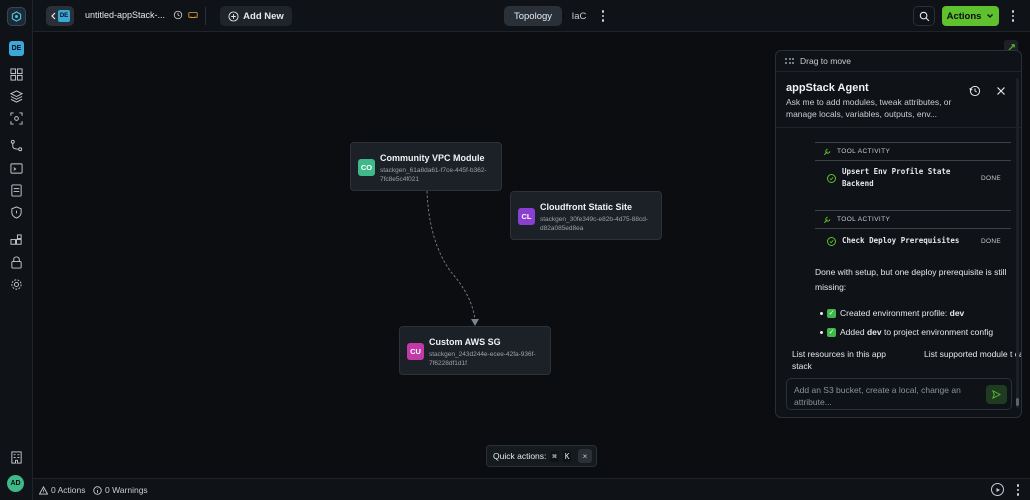  I want to click on warnings-count: 0 Warnings, so click(126, 490).